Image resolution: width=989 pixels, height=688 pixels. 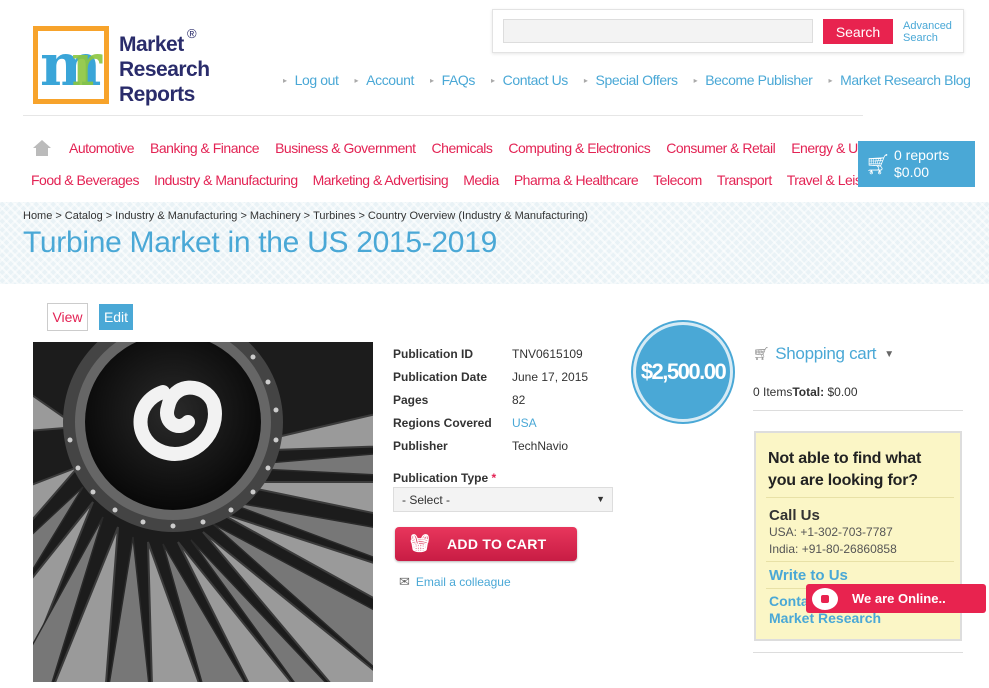 I want to click on logo-mark: mr, so click(x=71, y=65).